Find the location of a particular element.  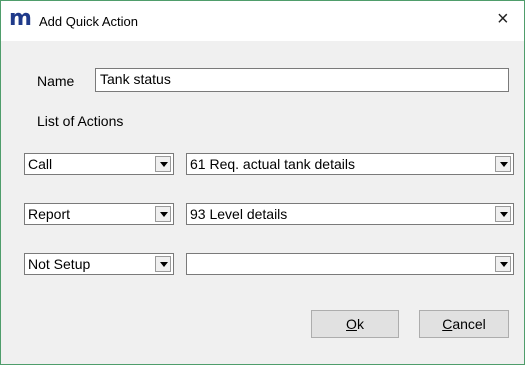

close-icon: × is located at coordinates (503, 19).